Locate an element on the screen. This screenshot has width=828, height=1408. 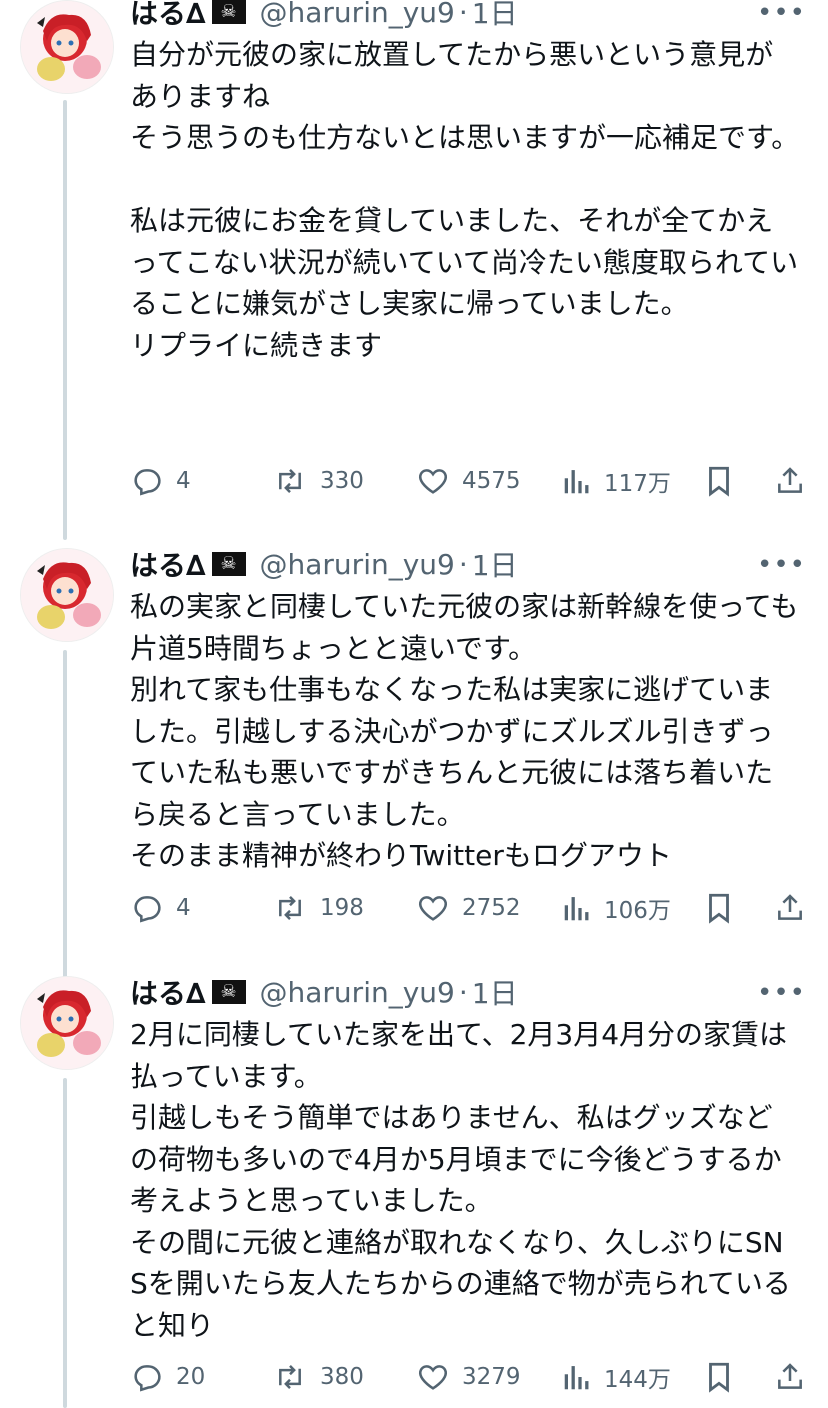
like-count: 3279 is located at coordinates (491, 1377).